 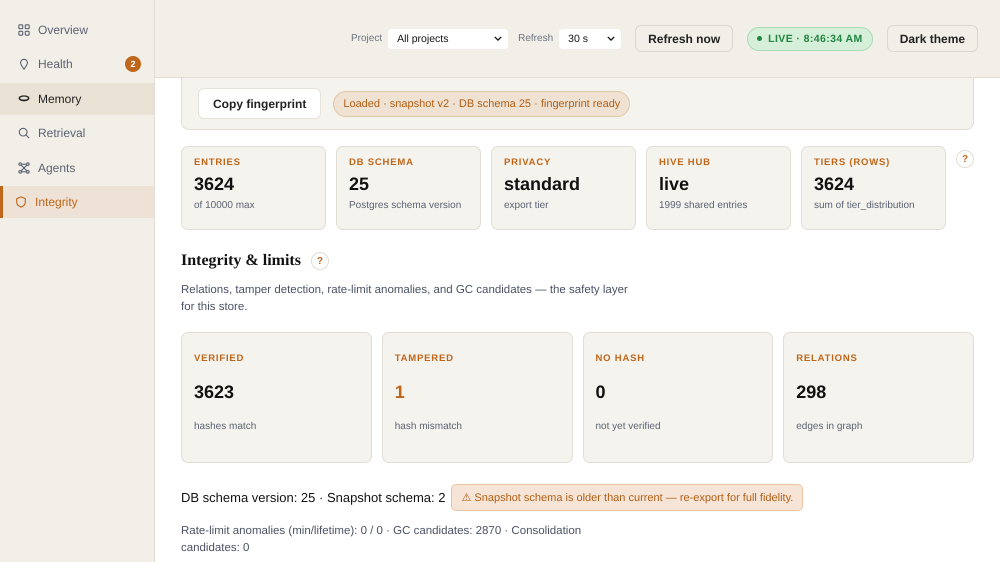 What do you see at coordinates (628, 426) in the screenshot?
I see `metric-note: not yet verified` at bounding box center [628, 426].